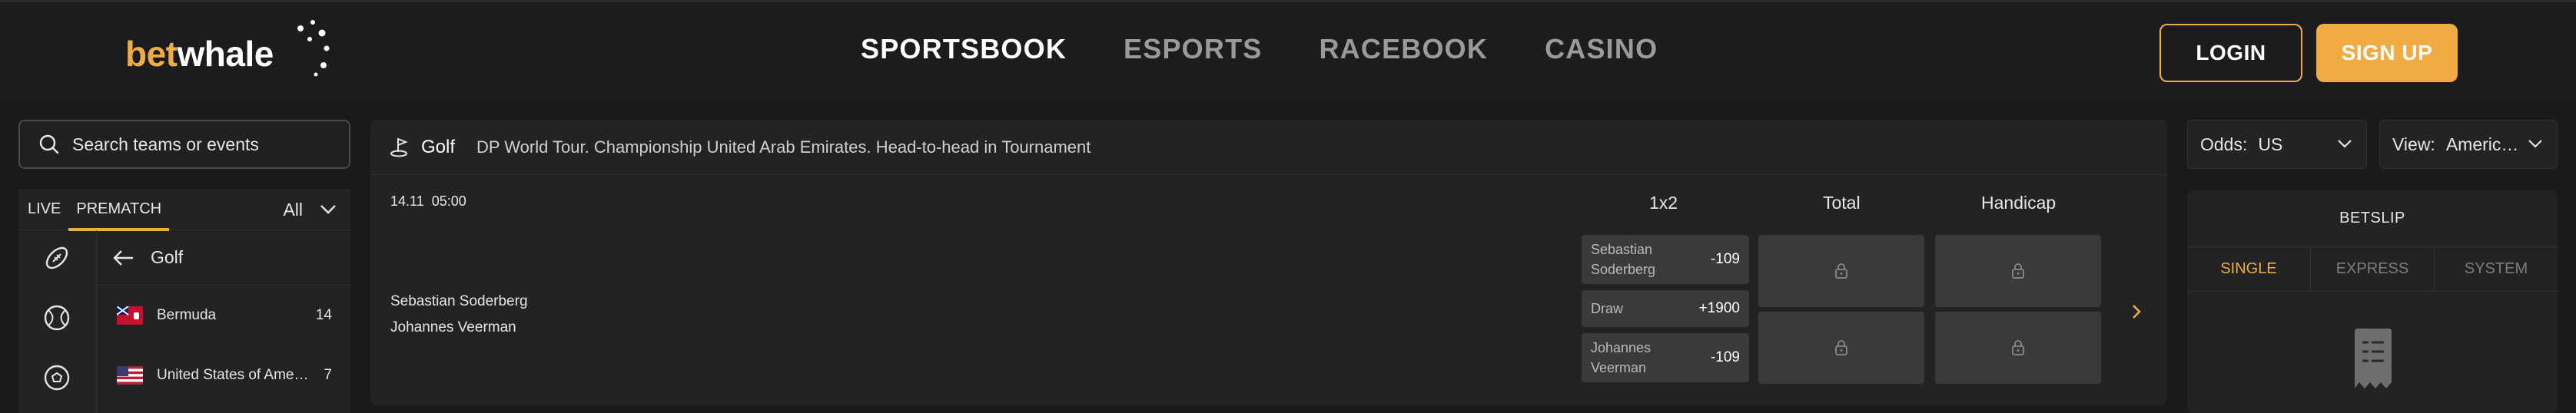 The height and width of the screenshot is (413, 2576). Describe the element at coordinates (130, 315) in the screenshot. I see `bermuda-flag-icon` at that location.